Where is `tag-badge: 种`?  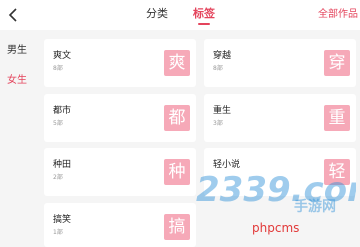
tag-badge: 种 is located at coordinates (177, 172).